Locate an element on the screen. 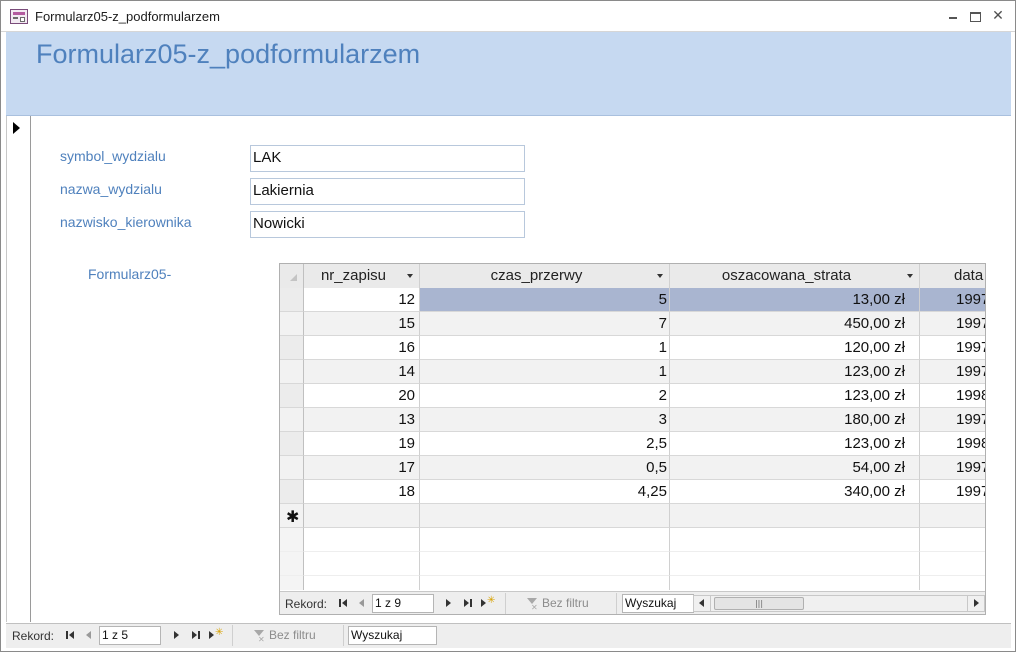 The height and width of the screenshot is (652, 1016). row-selector: ✱ is located at coordinates (292, 516).